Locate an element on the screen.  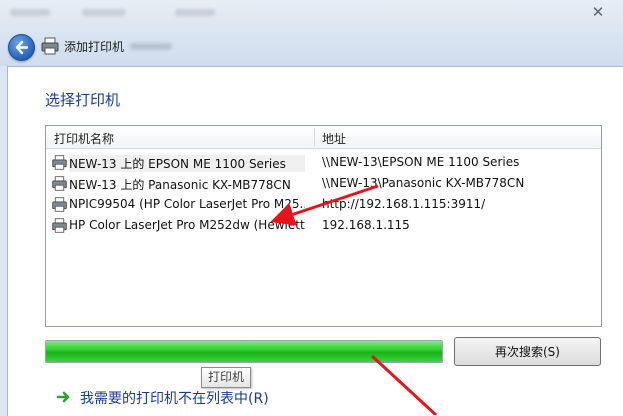
printer-address: \\NEW-13\EPSON ME 1100 Series is located at coordinates (421, 162).